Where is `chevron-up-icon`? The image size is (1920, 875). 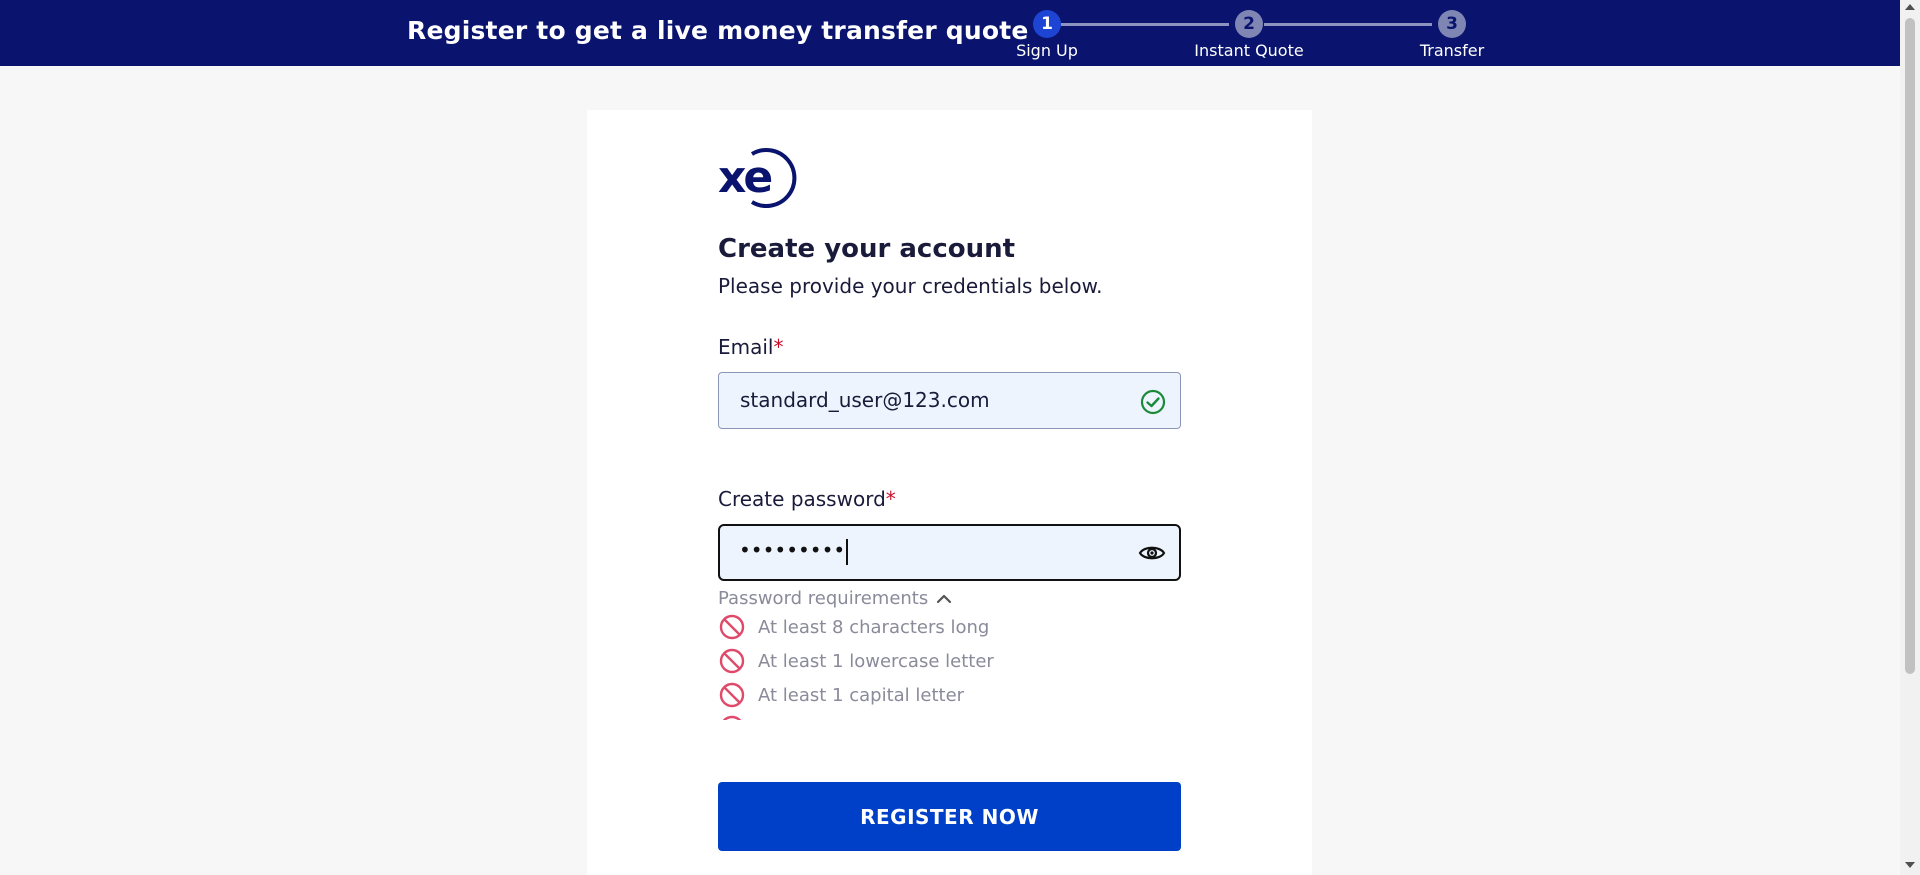
chevron-up-icon is located at coordinates (944, 598).